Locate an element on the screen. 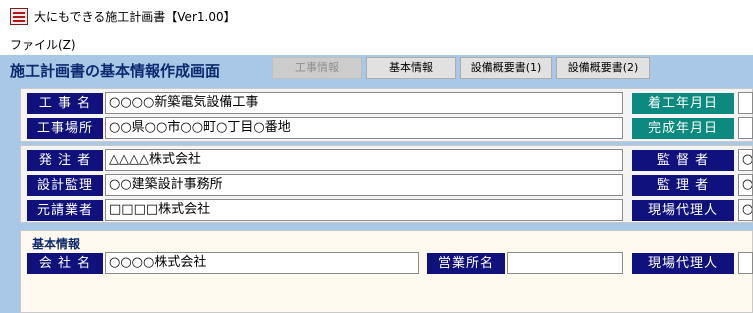  office-name-label: 営業所名 is located at coordinates (466, 263).